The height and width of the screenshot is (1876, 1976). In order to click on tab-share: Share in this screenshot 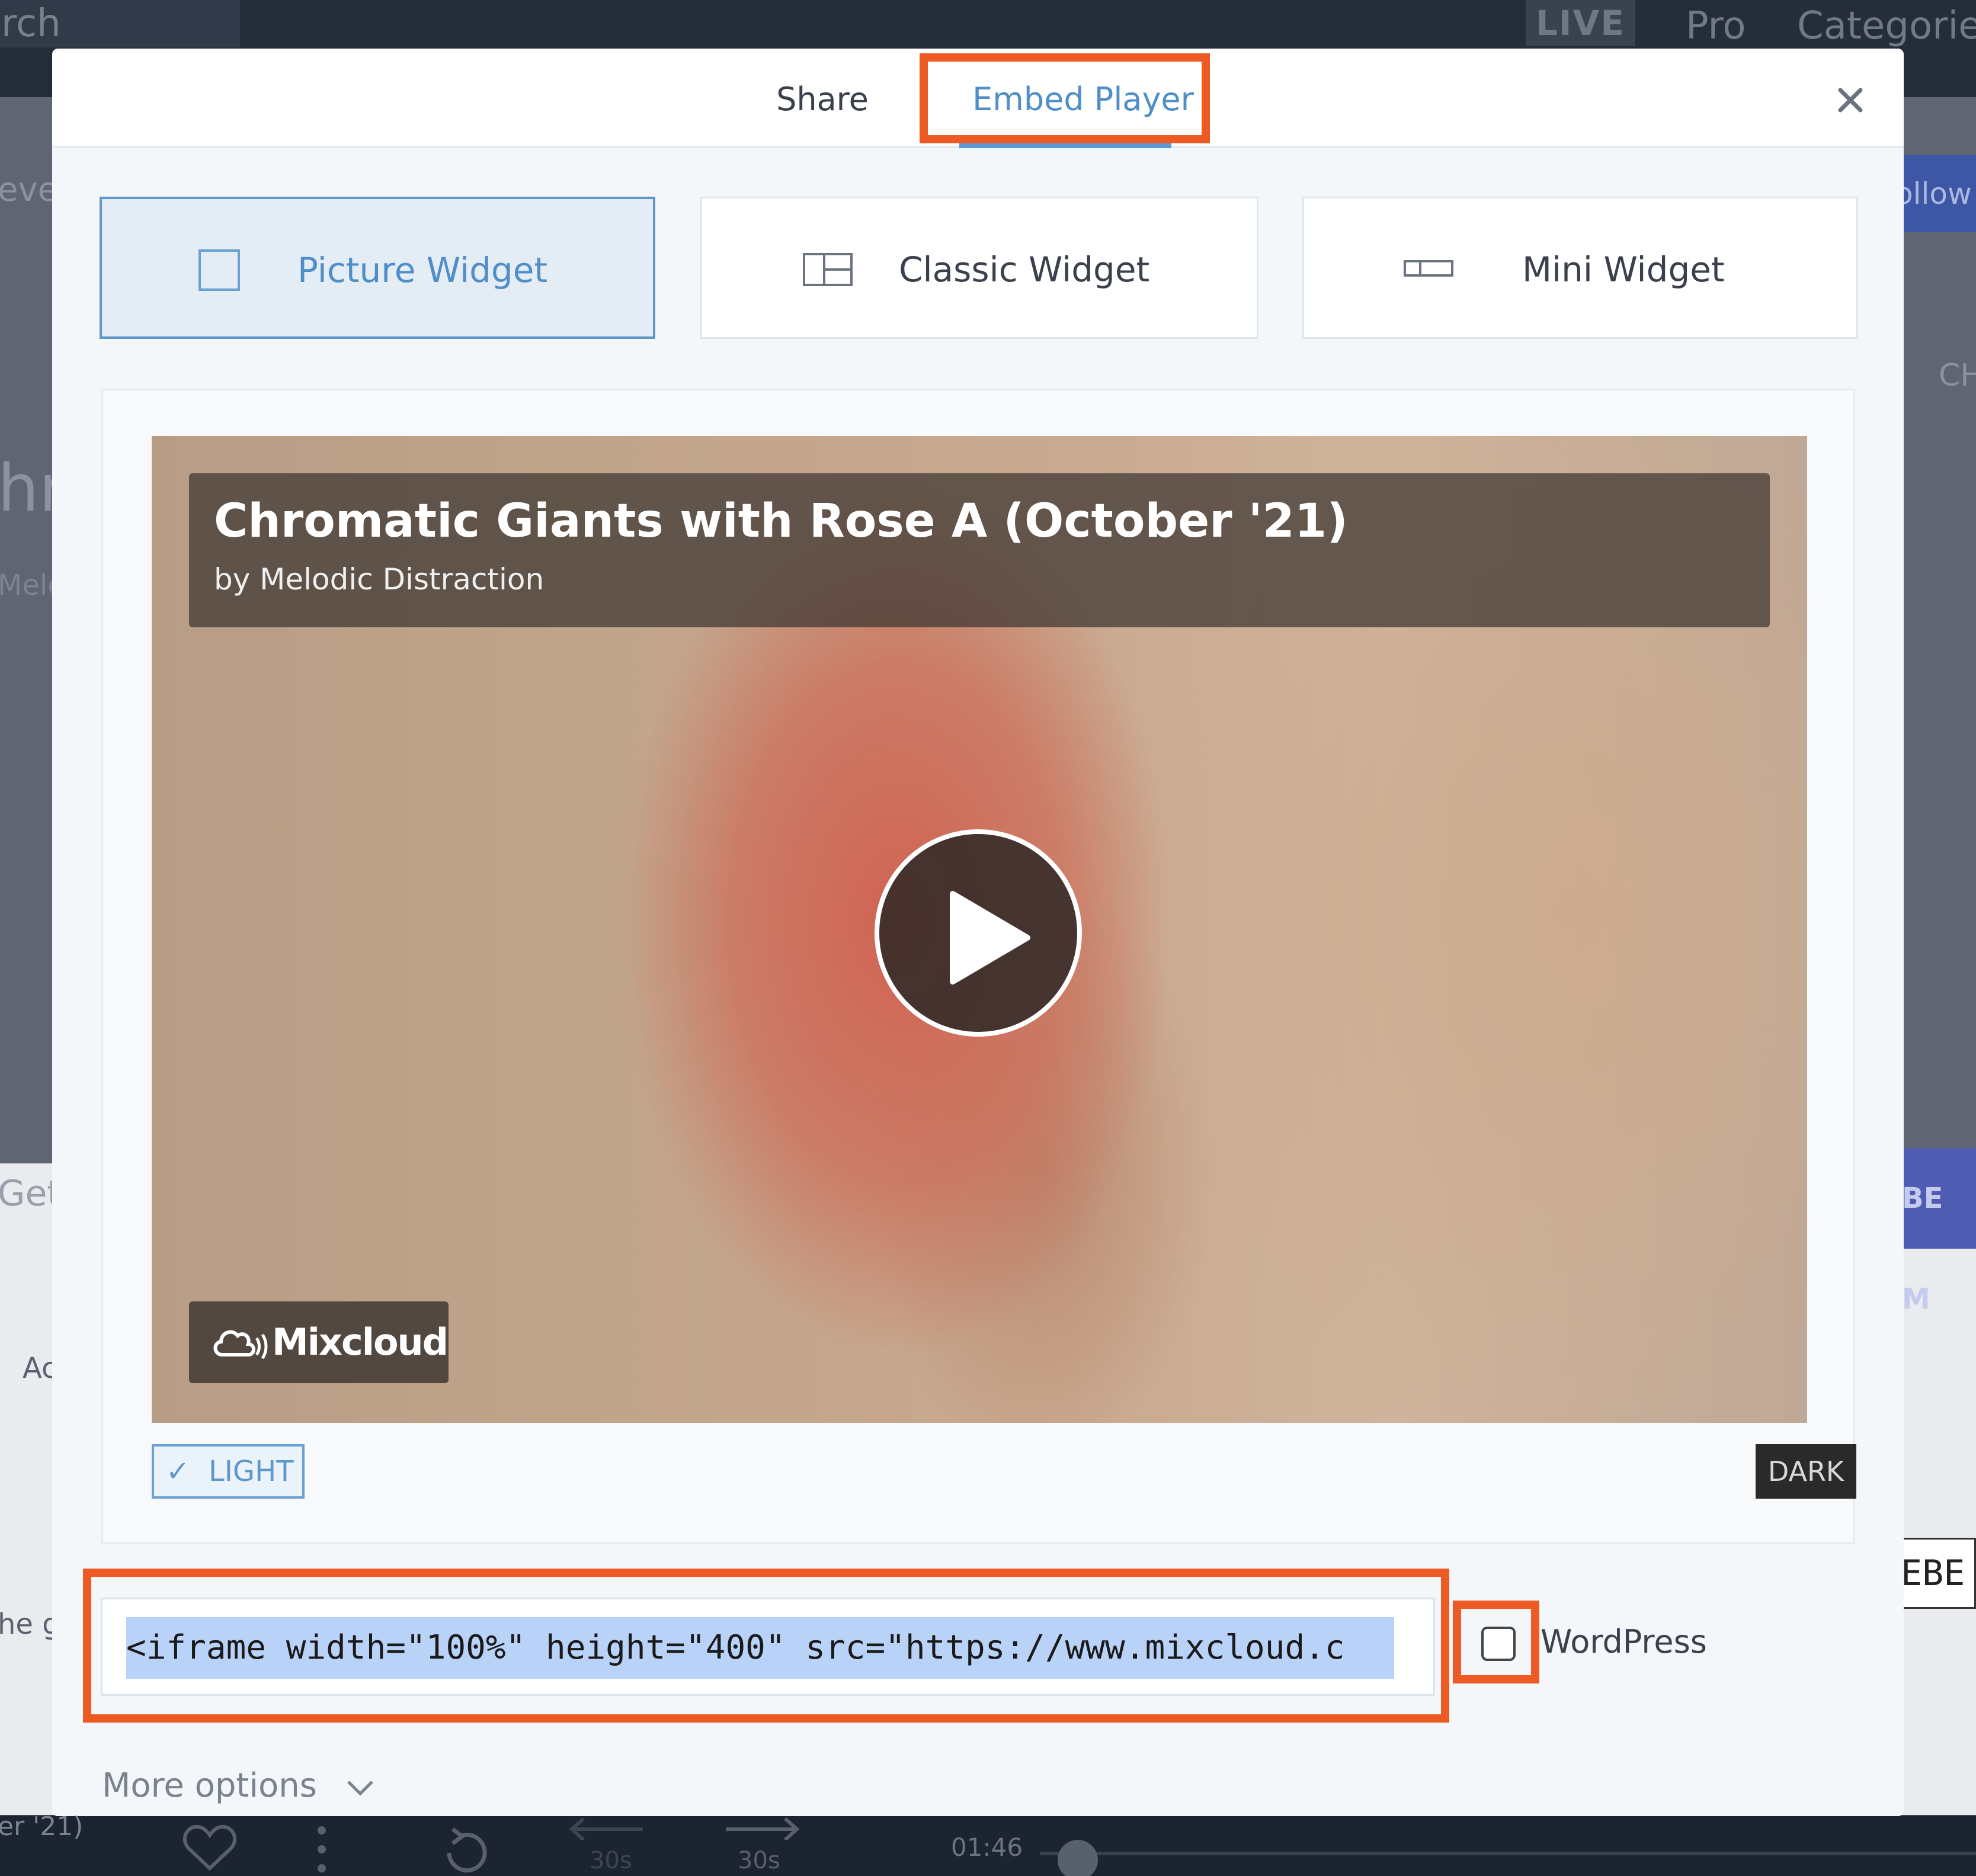, I will do `click(822, 98)`.